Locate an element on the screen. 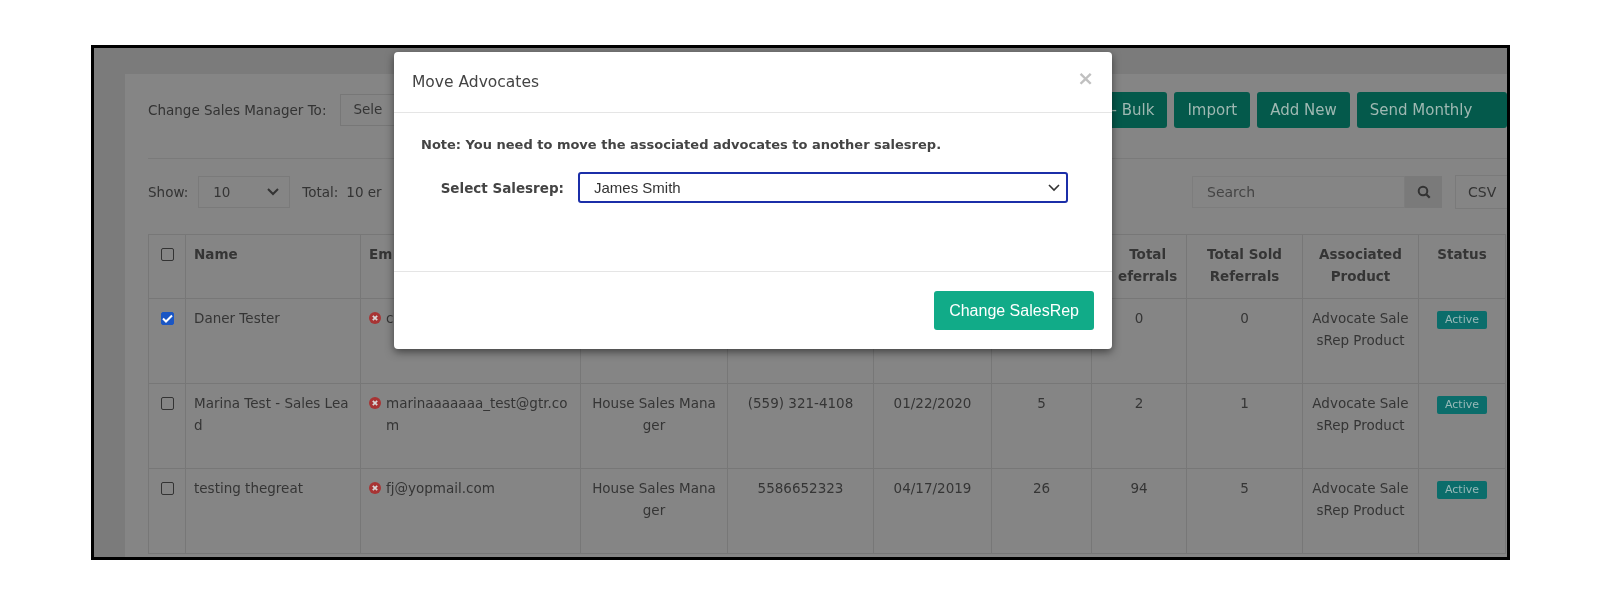 The height and width of the screenshot is (606, 1600). csv-button: CSV is located at coordinates (1481, 192).